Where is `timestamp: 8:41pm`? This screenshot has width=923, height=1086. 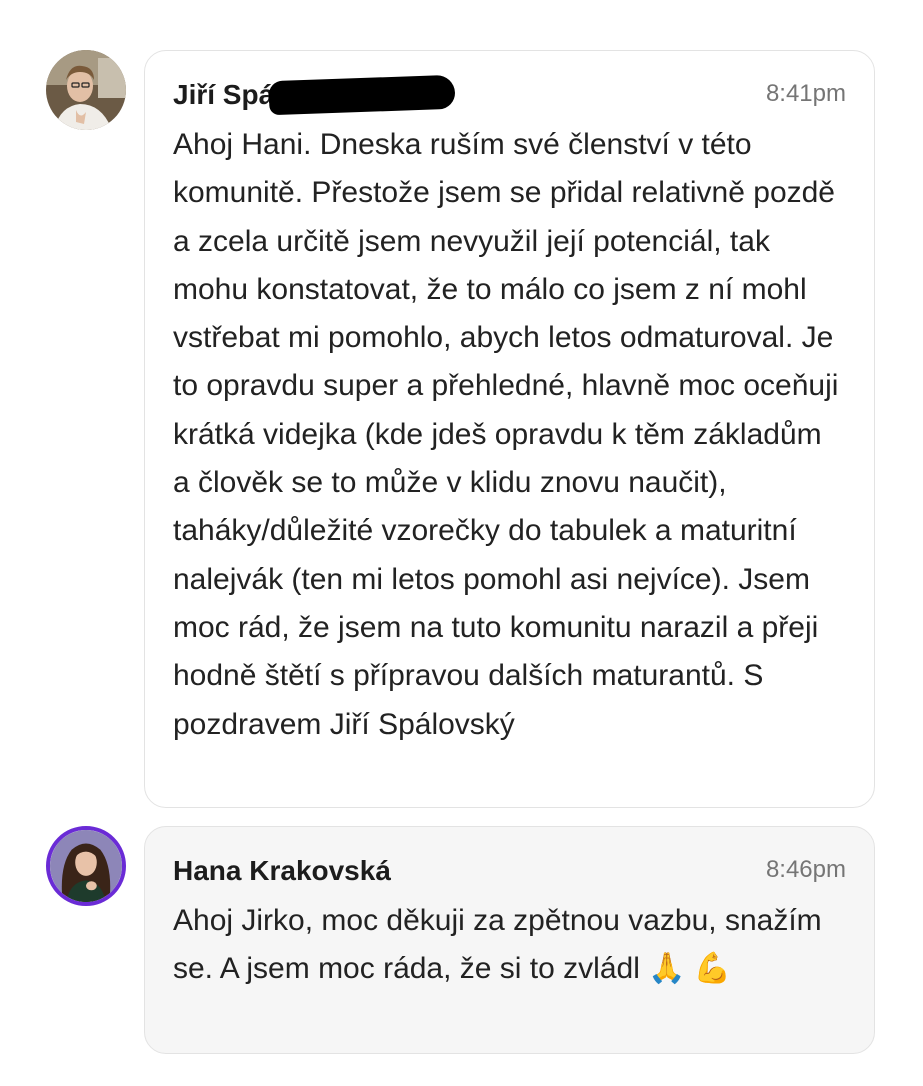
timestamp: 8:41pm is located at coordinates (805, 93).